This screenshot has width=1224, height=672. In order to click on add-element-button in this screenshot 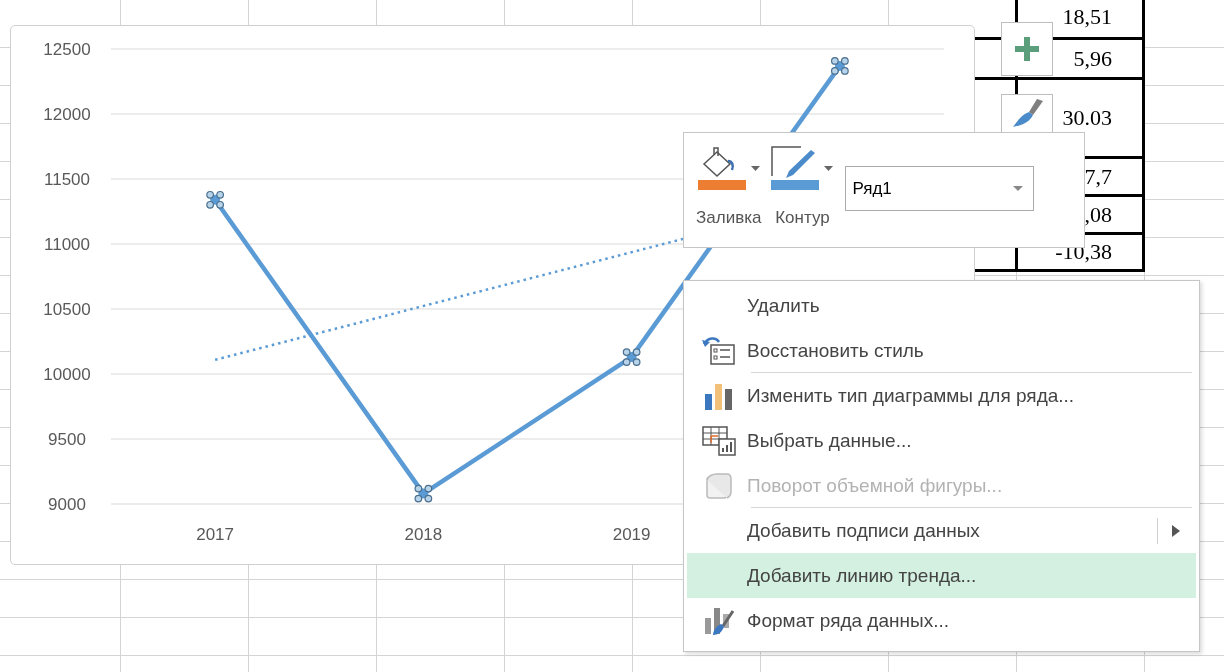, I will do `click(1027, 49)`.